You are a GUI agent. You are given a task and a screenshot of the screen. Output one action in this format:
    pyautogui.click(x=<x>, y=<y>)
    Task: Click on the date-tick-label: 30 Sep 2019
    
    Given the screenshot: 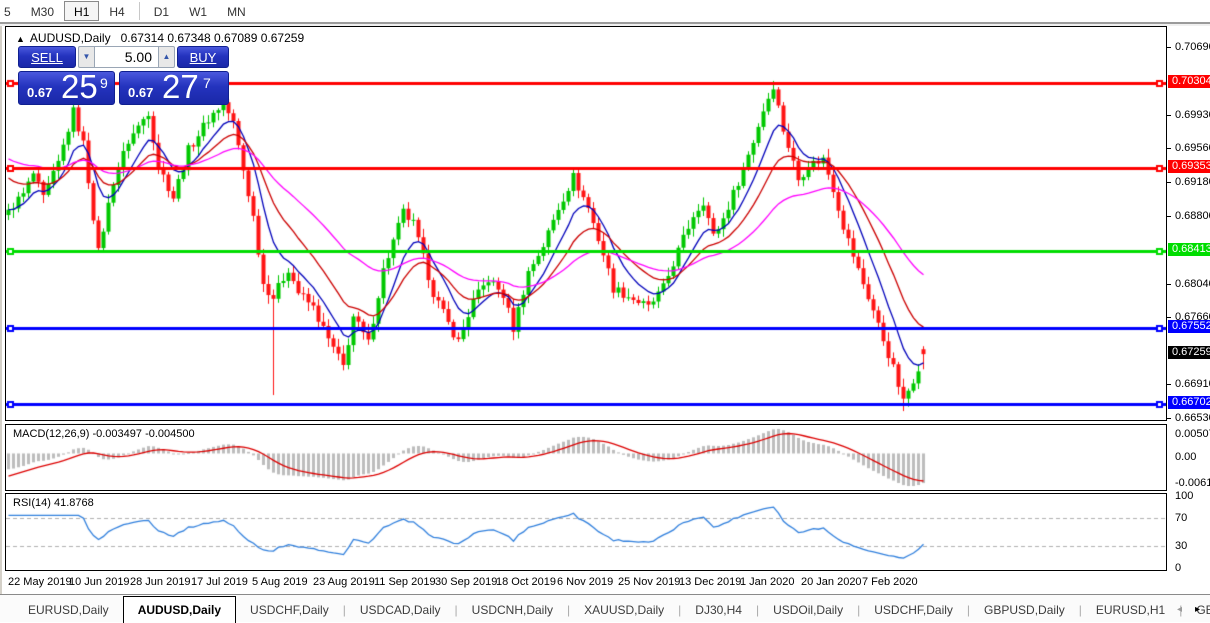 What is the action you would take?
    pyautogui.click(x=466, y=582)
    